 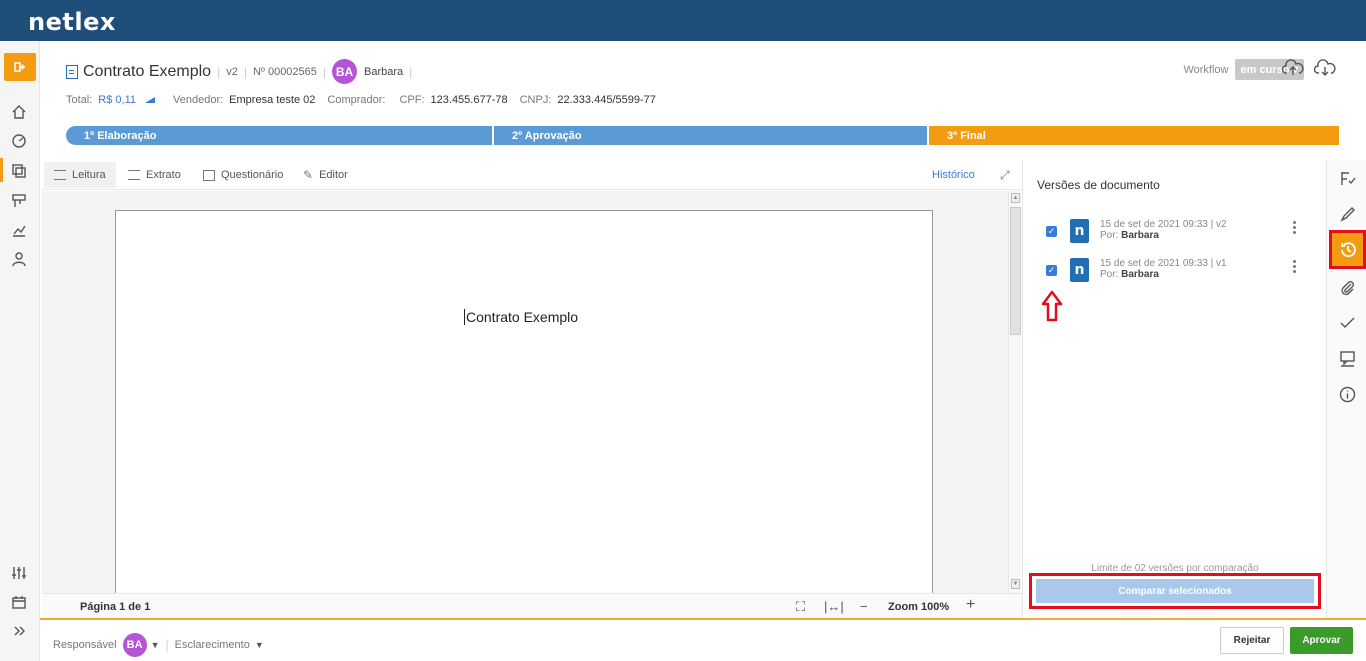 What do you see at coordinates (19, 573) in the screenshot?
I see `filters-icon` at bounding box center [19, 573].